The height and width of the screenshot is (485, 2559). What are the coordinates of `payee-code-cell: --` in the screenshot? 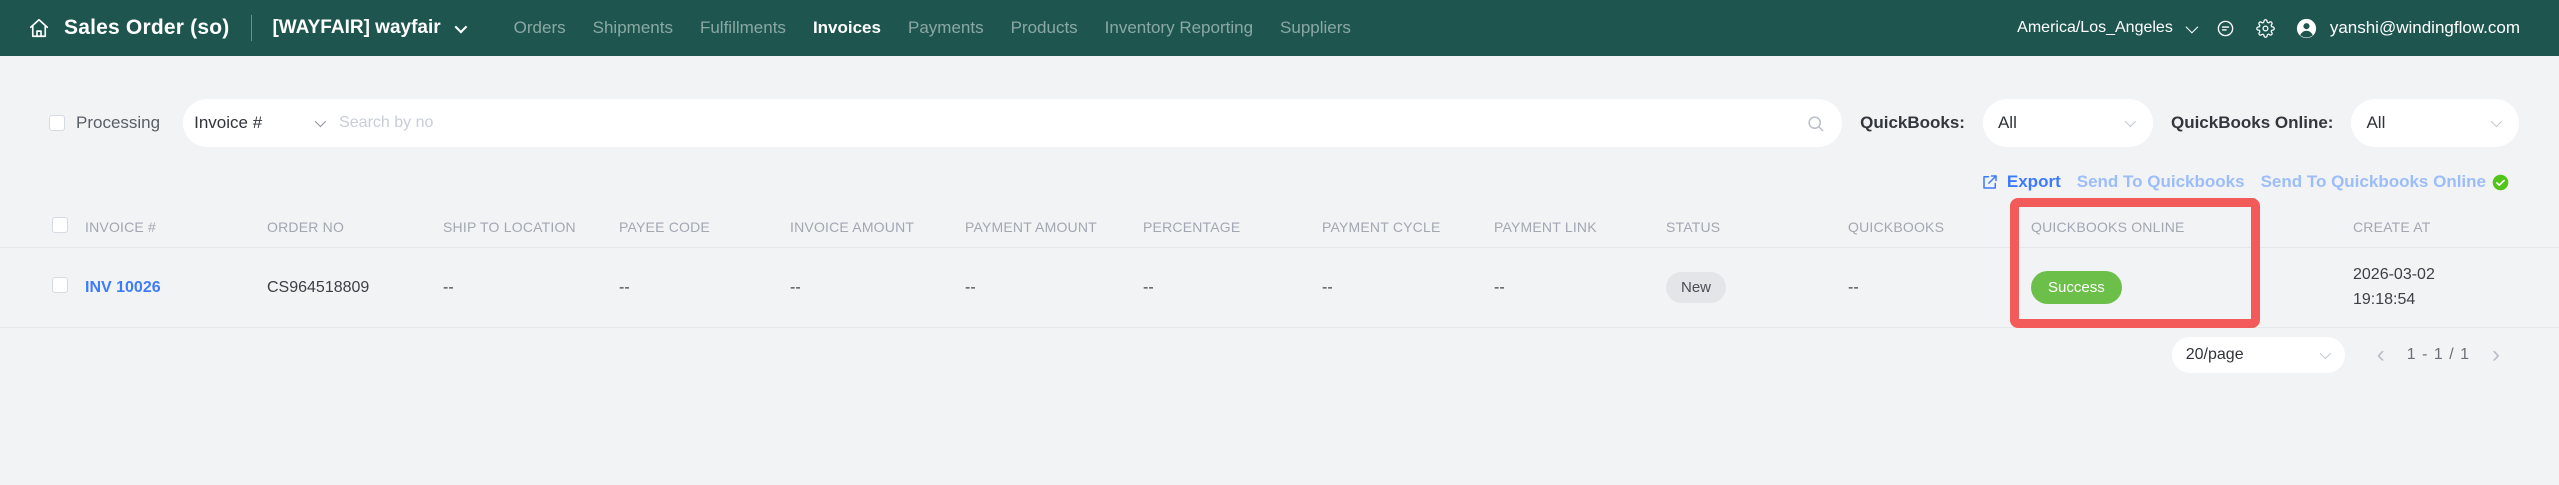 It's located at (624, 287).